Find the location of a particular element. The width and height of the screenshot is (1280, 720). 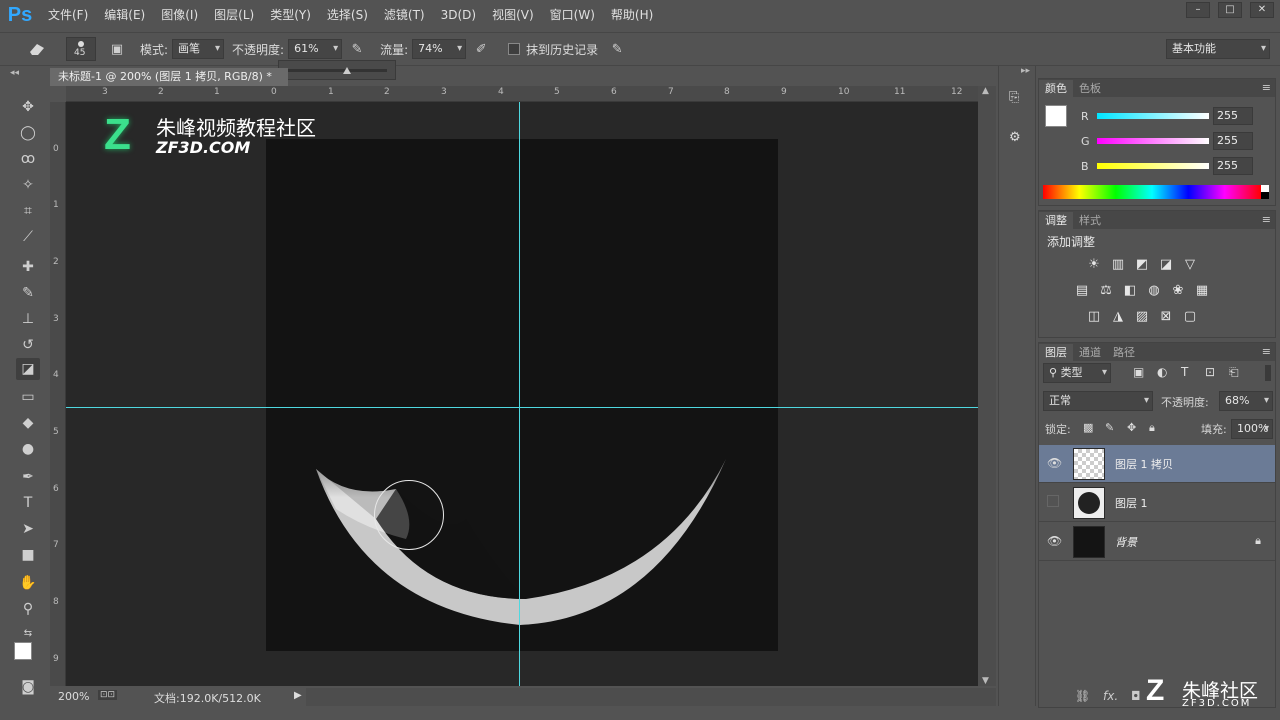

ruler-vertical: 0 1 2 3 4 5 6 7 8 9 is located at coordinates (58, 394).